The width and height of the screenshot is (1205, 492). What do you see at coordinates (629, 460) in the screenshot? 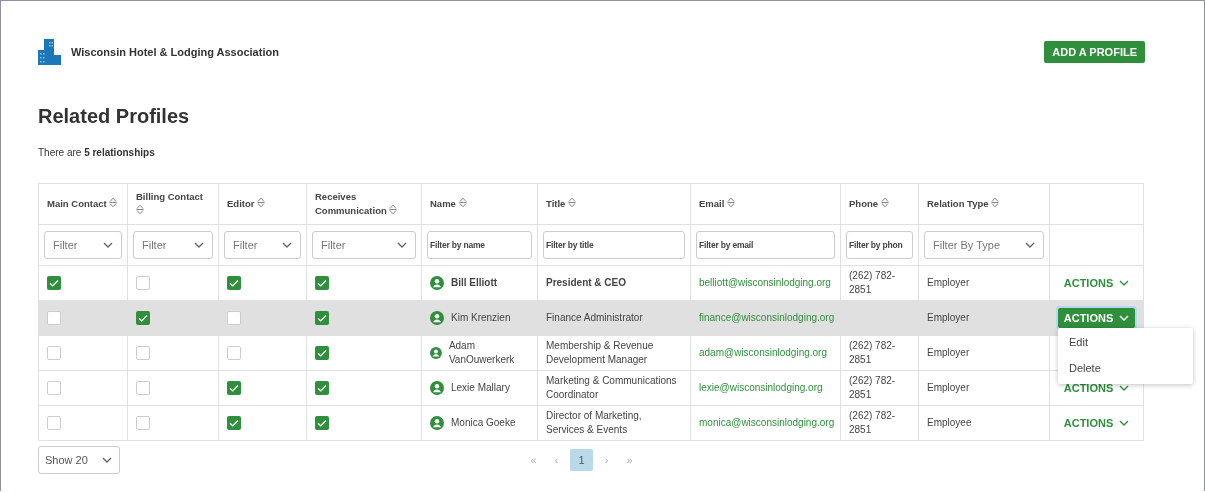
I see `last-page-button: »` at bounding box center [629, 460].